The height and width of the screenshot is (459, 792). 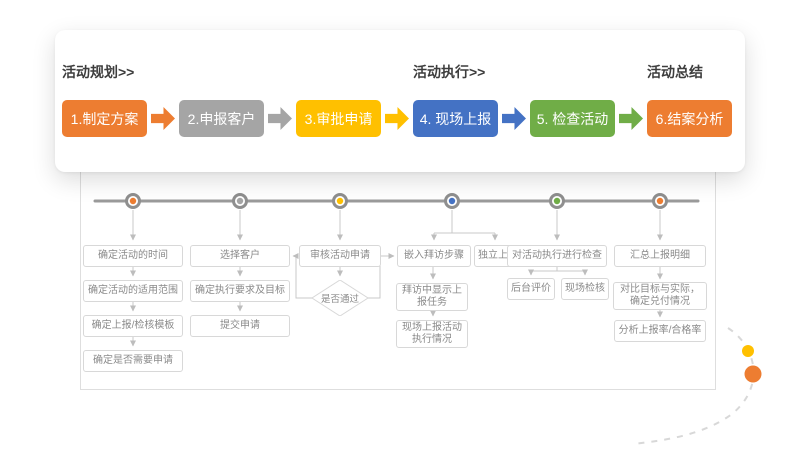 What do you see at coordinates (675, 72) in the screenshot?
I see `section-label-summary: 活动总结` at bounding box center [675, 72].